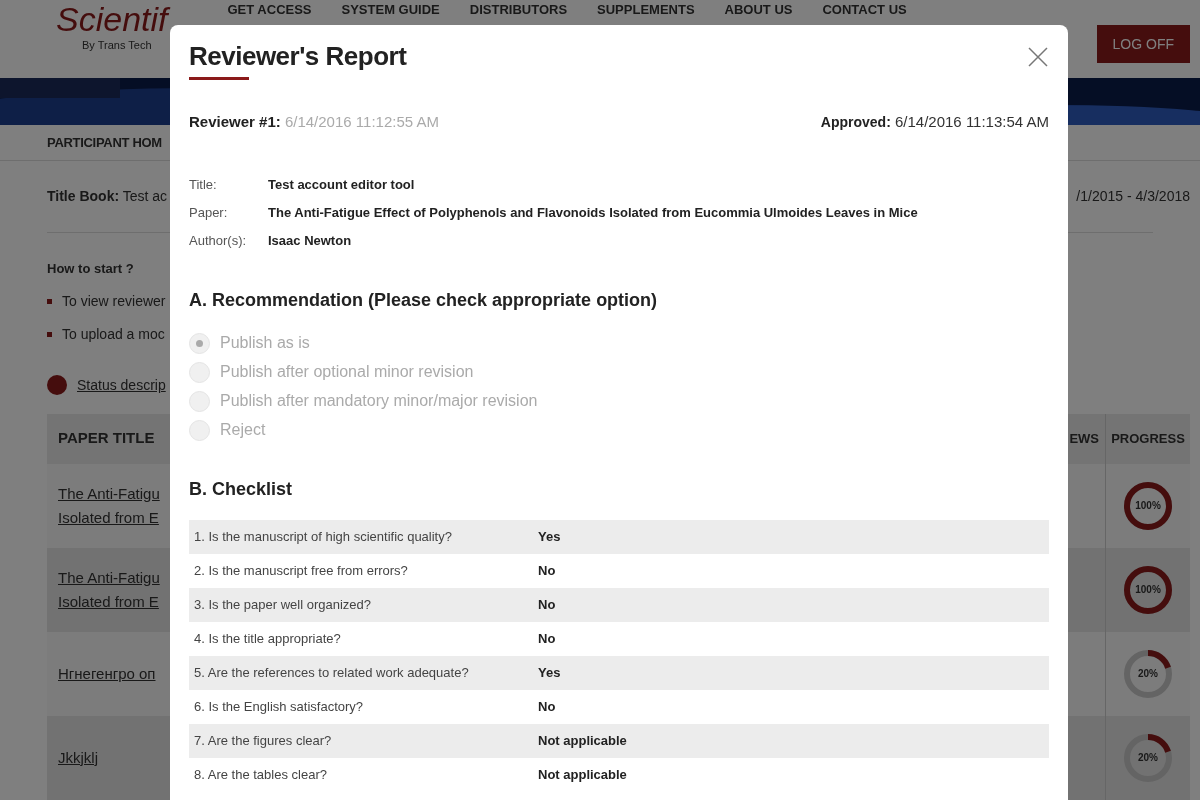 Image resolution: width=1200 pixels, height=800 pixels. What do you see at coordinates (424, 300) in the screenshot?
I see `section-heading: A. Recommendation (Please check appropriate option)` at bounding box center [424, 300].